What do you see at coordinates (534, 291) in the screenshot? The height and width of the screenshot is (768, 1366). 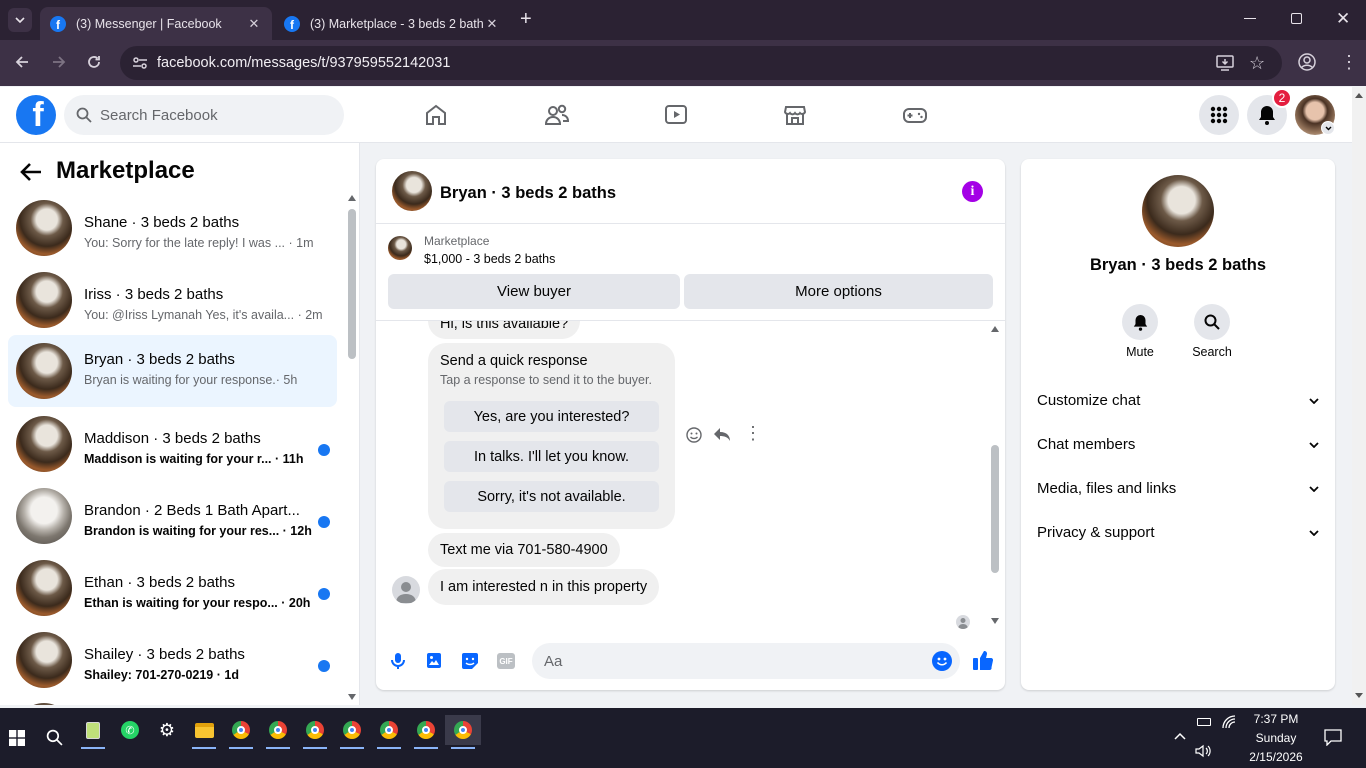 I see `view-buyer-button: View buyer` at bounding box center [534, 291].